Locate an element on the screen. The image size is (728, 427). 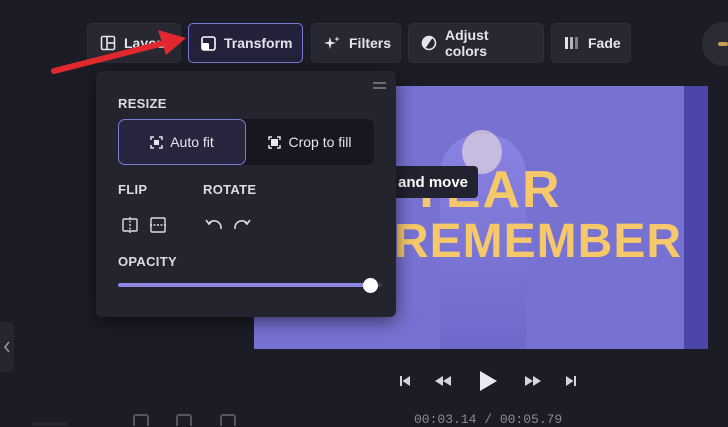
rotate-left-icon is located at coordinates (213, 224).